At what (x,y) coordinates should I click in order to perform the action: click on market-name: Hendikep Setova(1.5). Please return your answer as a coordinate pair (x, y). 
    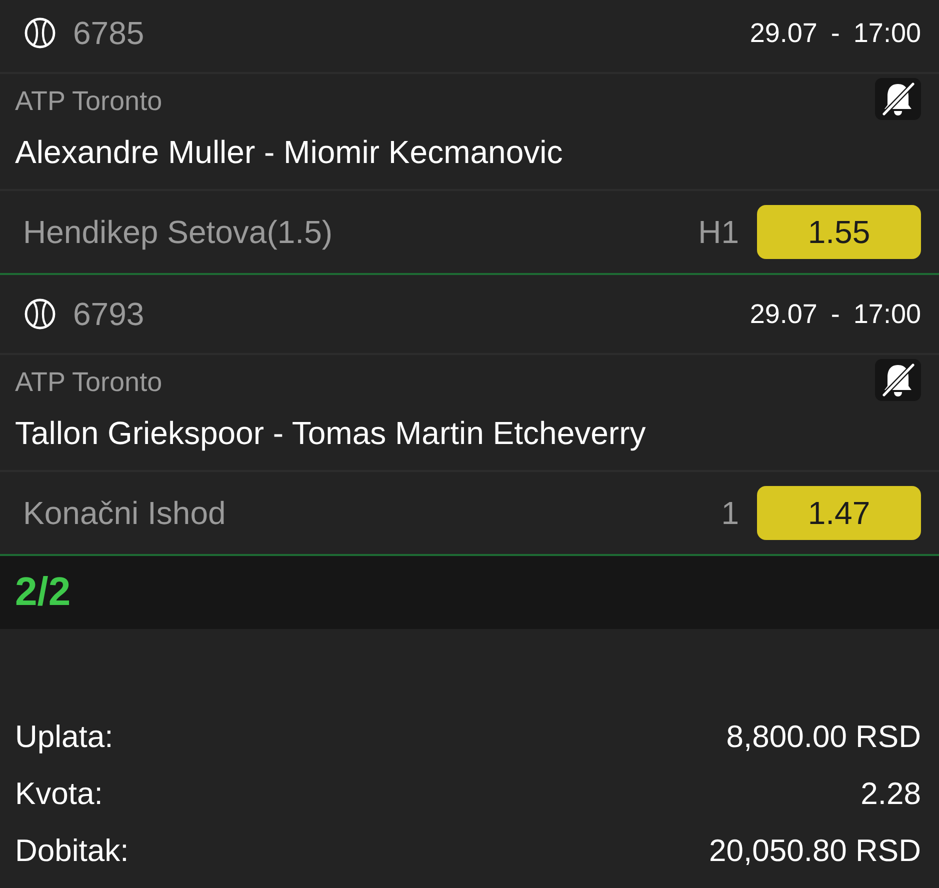
    Looking at the image, I should click on (178, 232).